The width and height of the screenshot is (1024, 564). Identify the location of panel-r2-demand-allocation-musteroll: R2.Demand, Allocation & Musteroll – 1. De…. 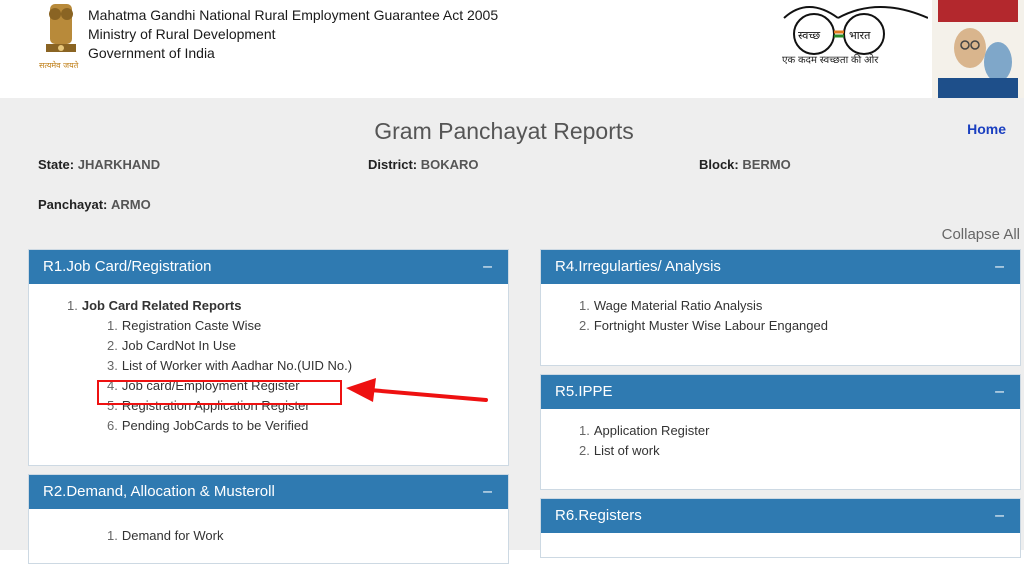
(268, 519).